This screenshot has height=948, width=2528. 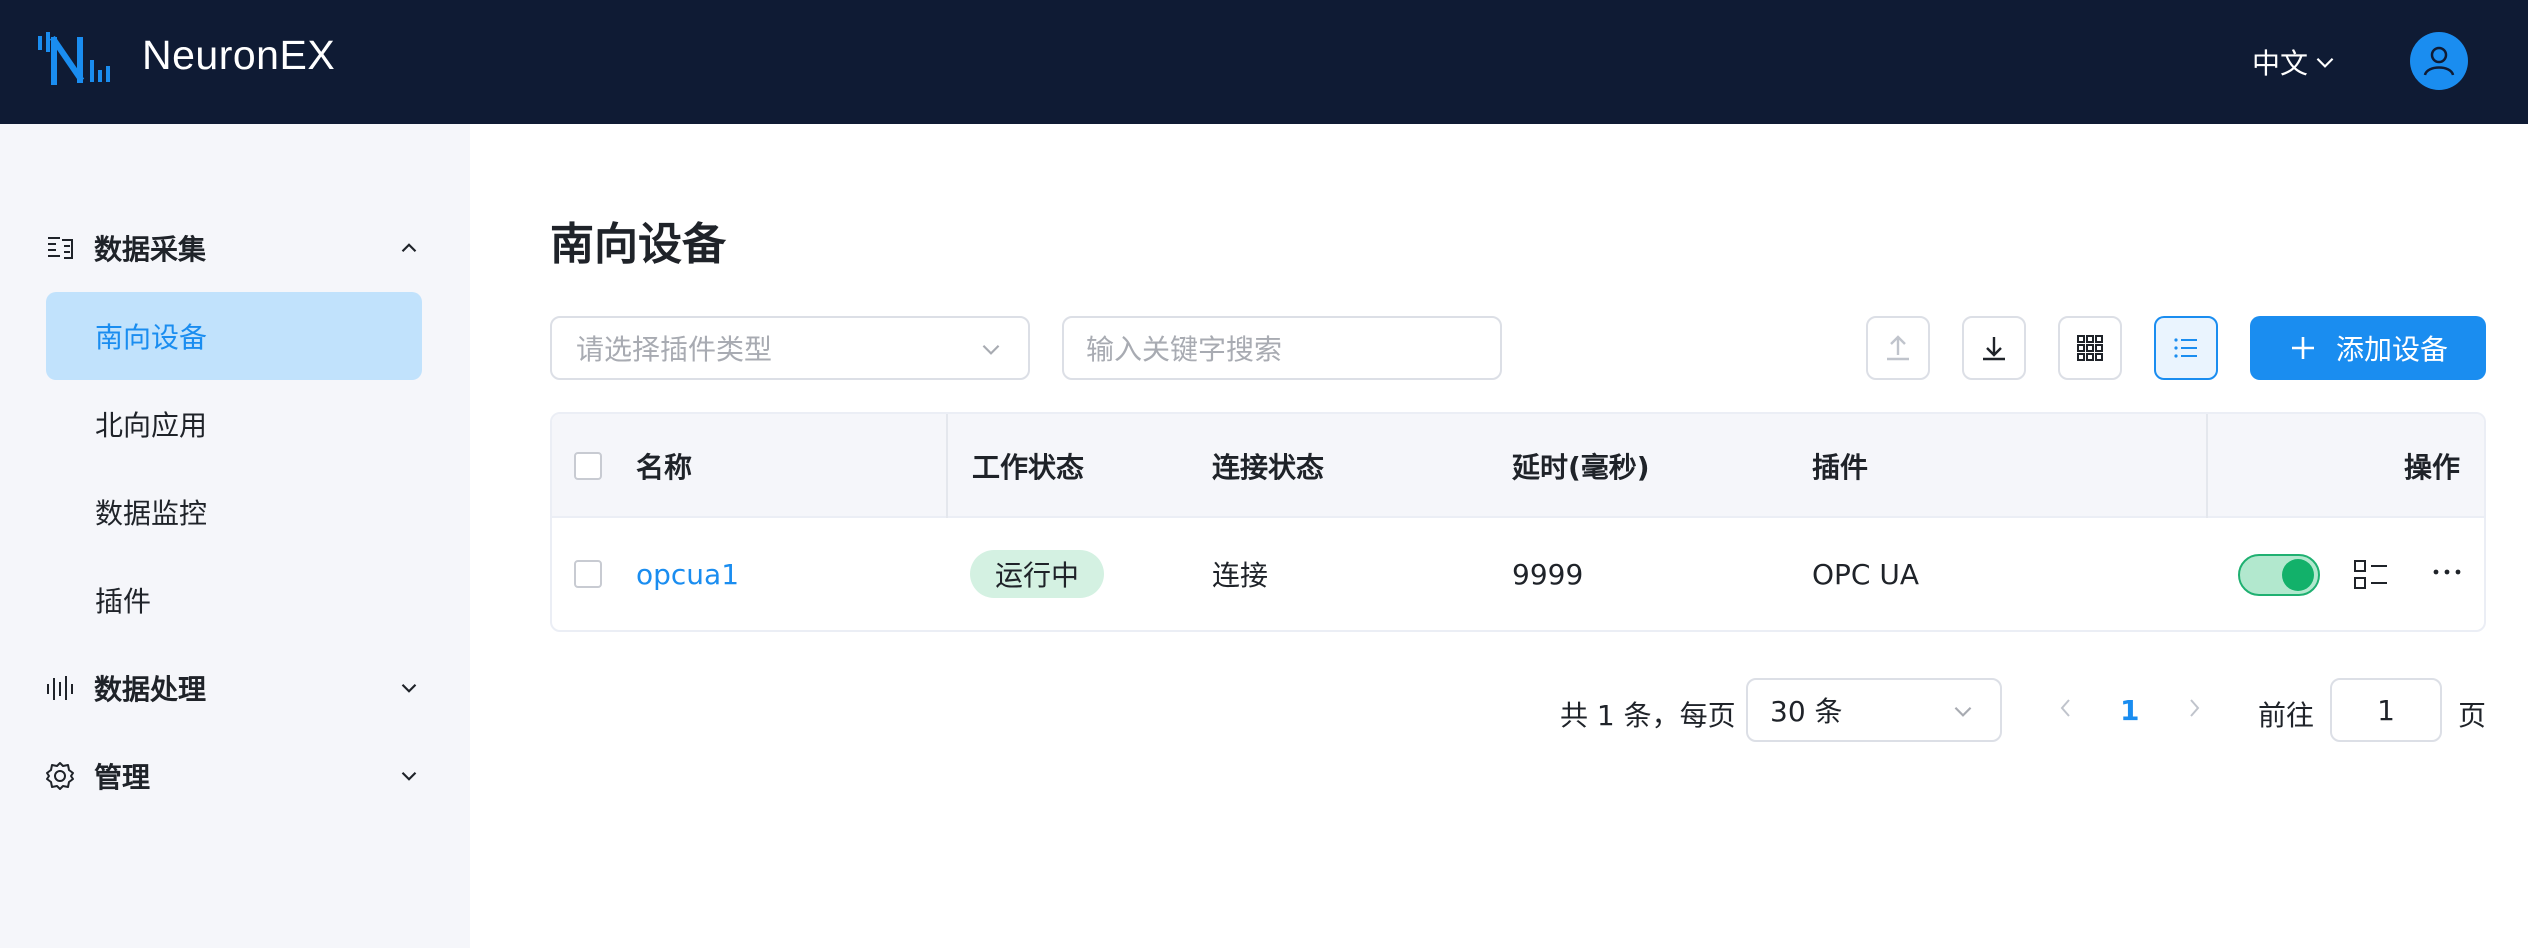 I want to click on user-icon, so click(x=2439, y=61).